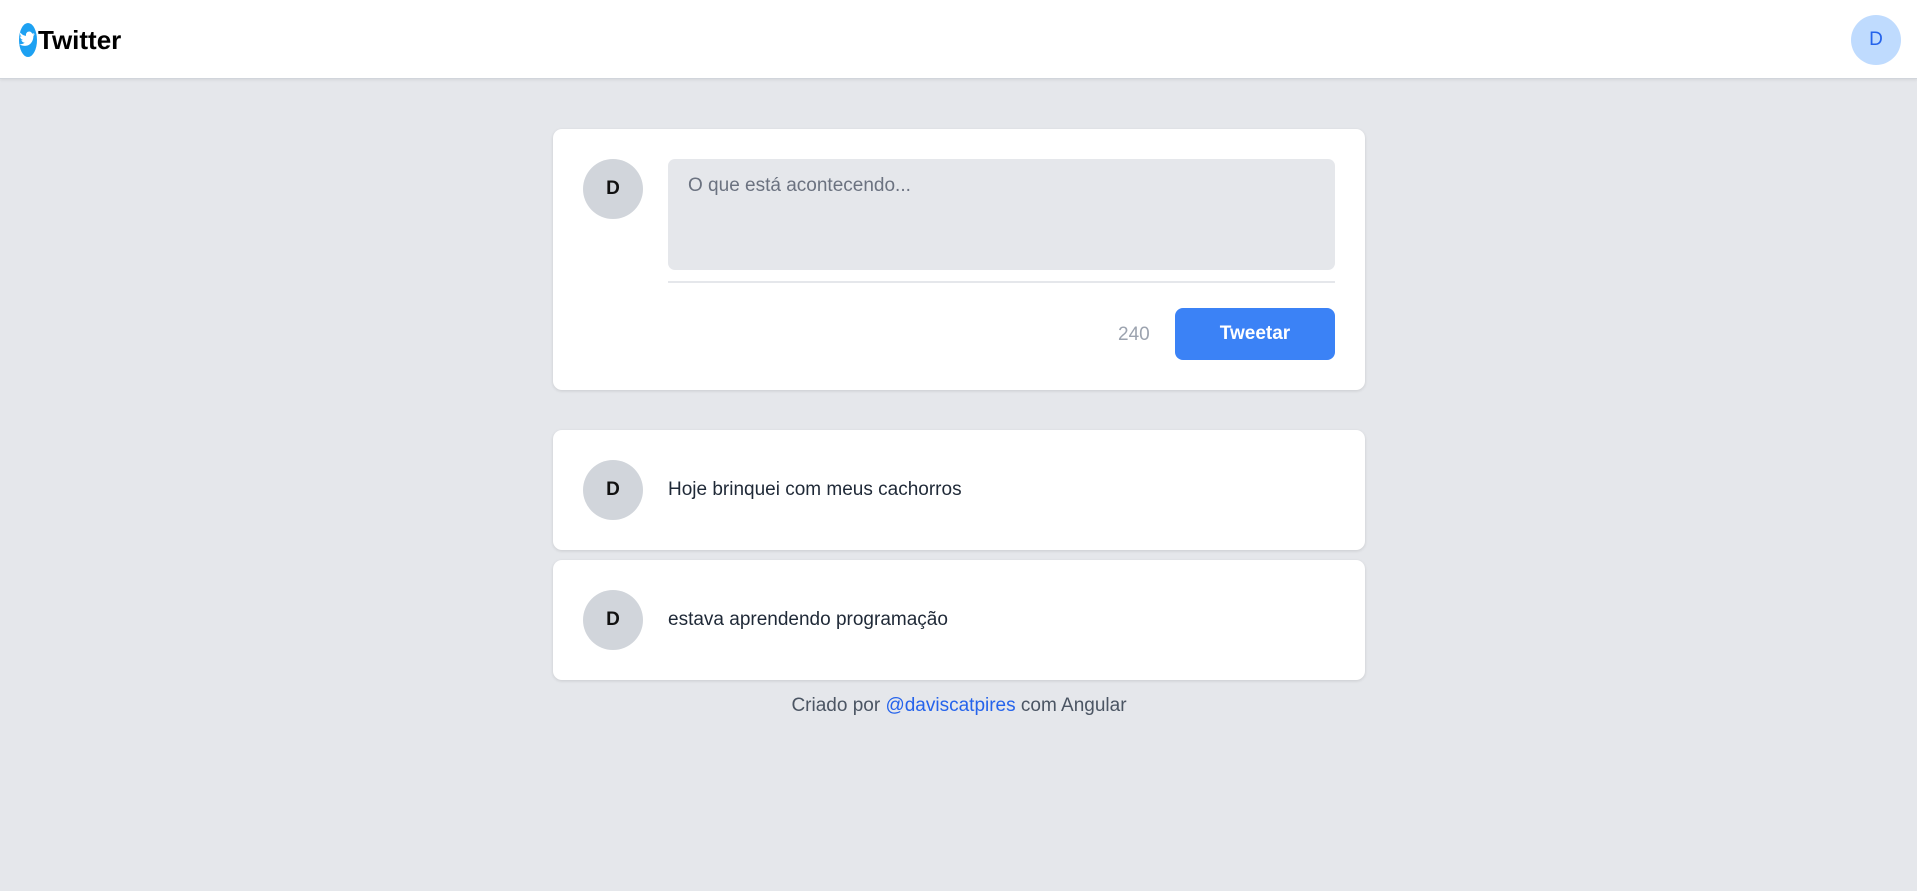 This screenshot has width=1917, height=891. What do you see at coordinates (958, 39) in the screenshot?
I see `top-navbar: Twitter D` at bounding box center [958, 39].